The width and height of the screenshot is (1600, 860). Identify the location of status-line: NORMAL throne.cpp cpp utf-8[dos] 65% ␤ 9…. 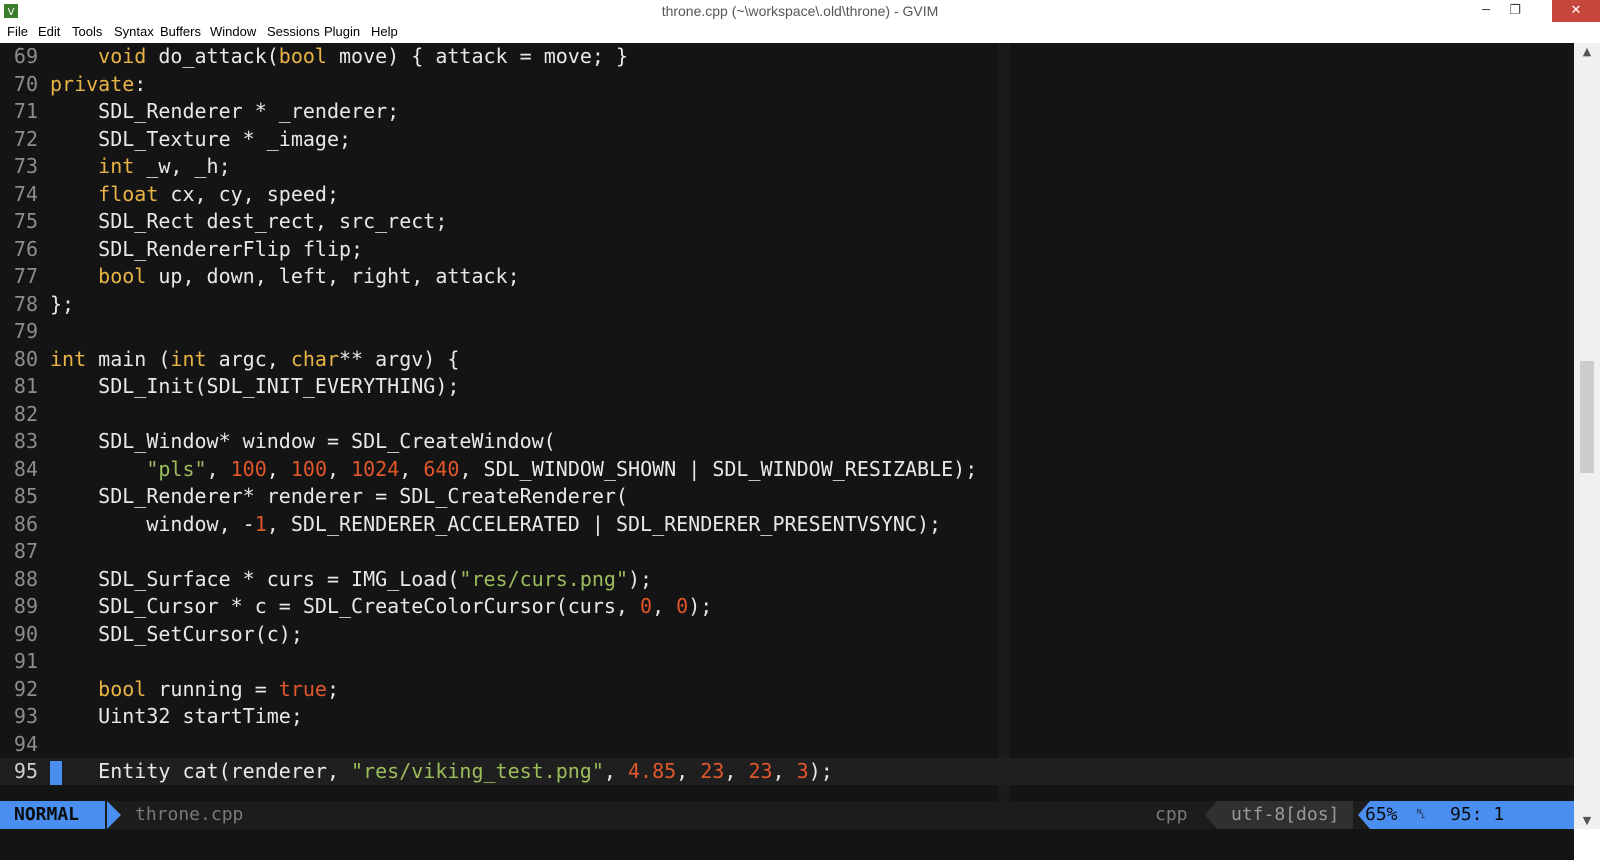
(787, 815).